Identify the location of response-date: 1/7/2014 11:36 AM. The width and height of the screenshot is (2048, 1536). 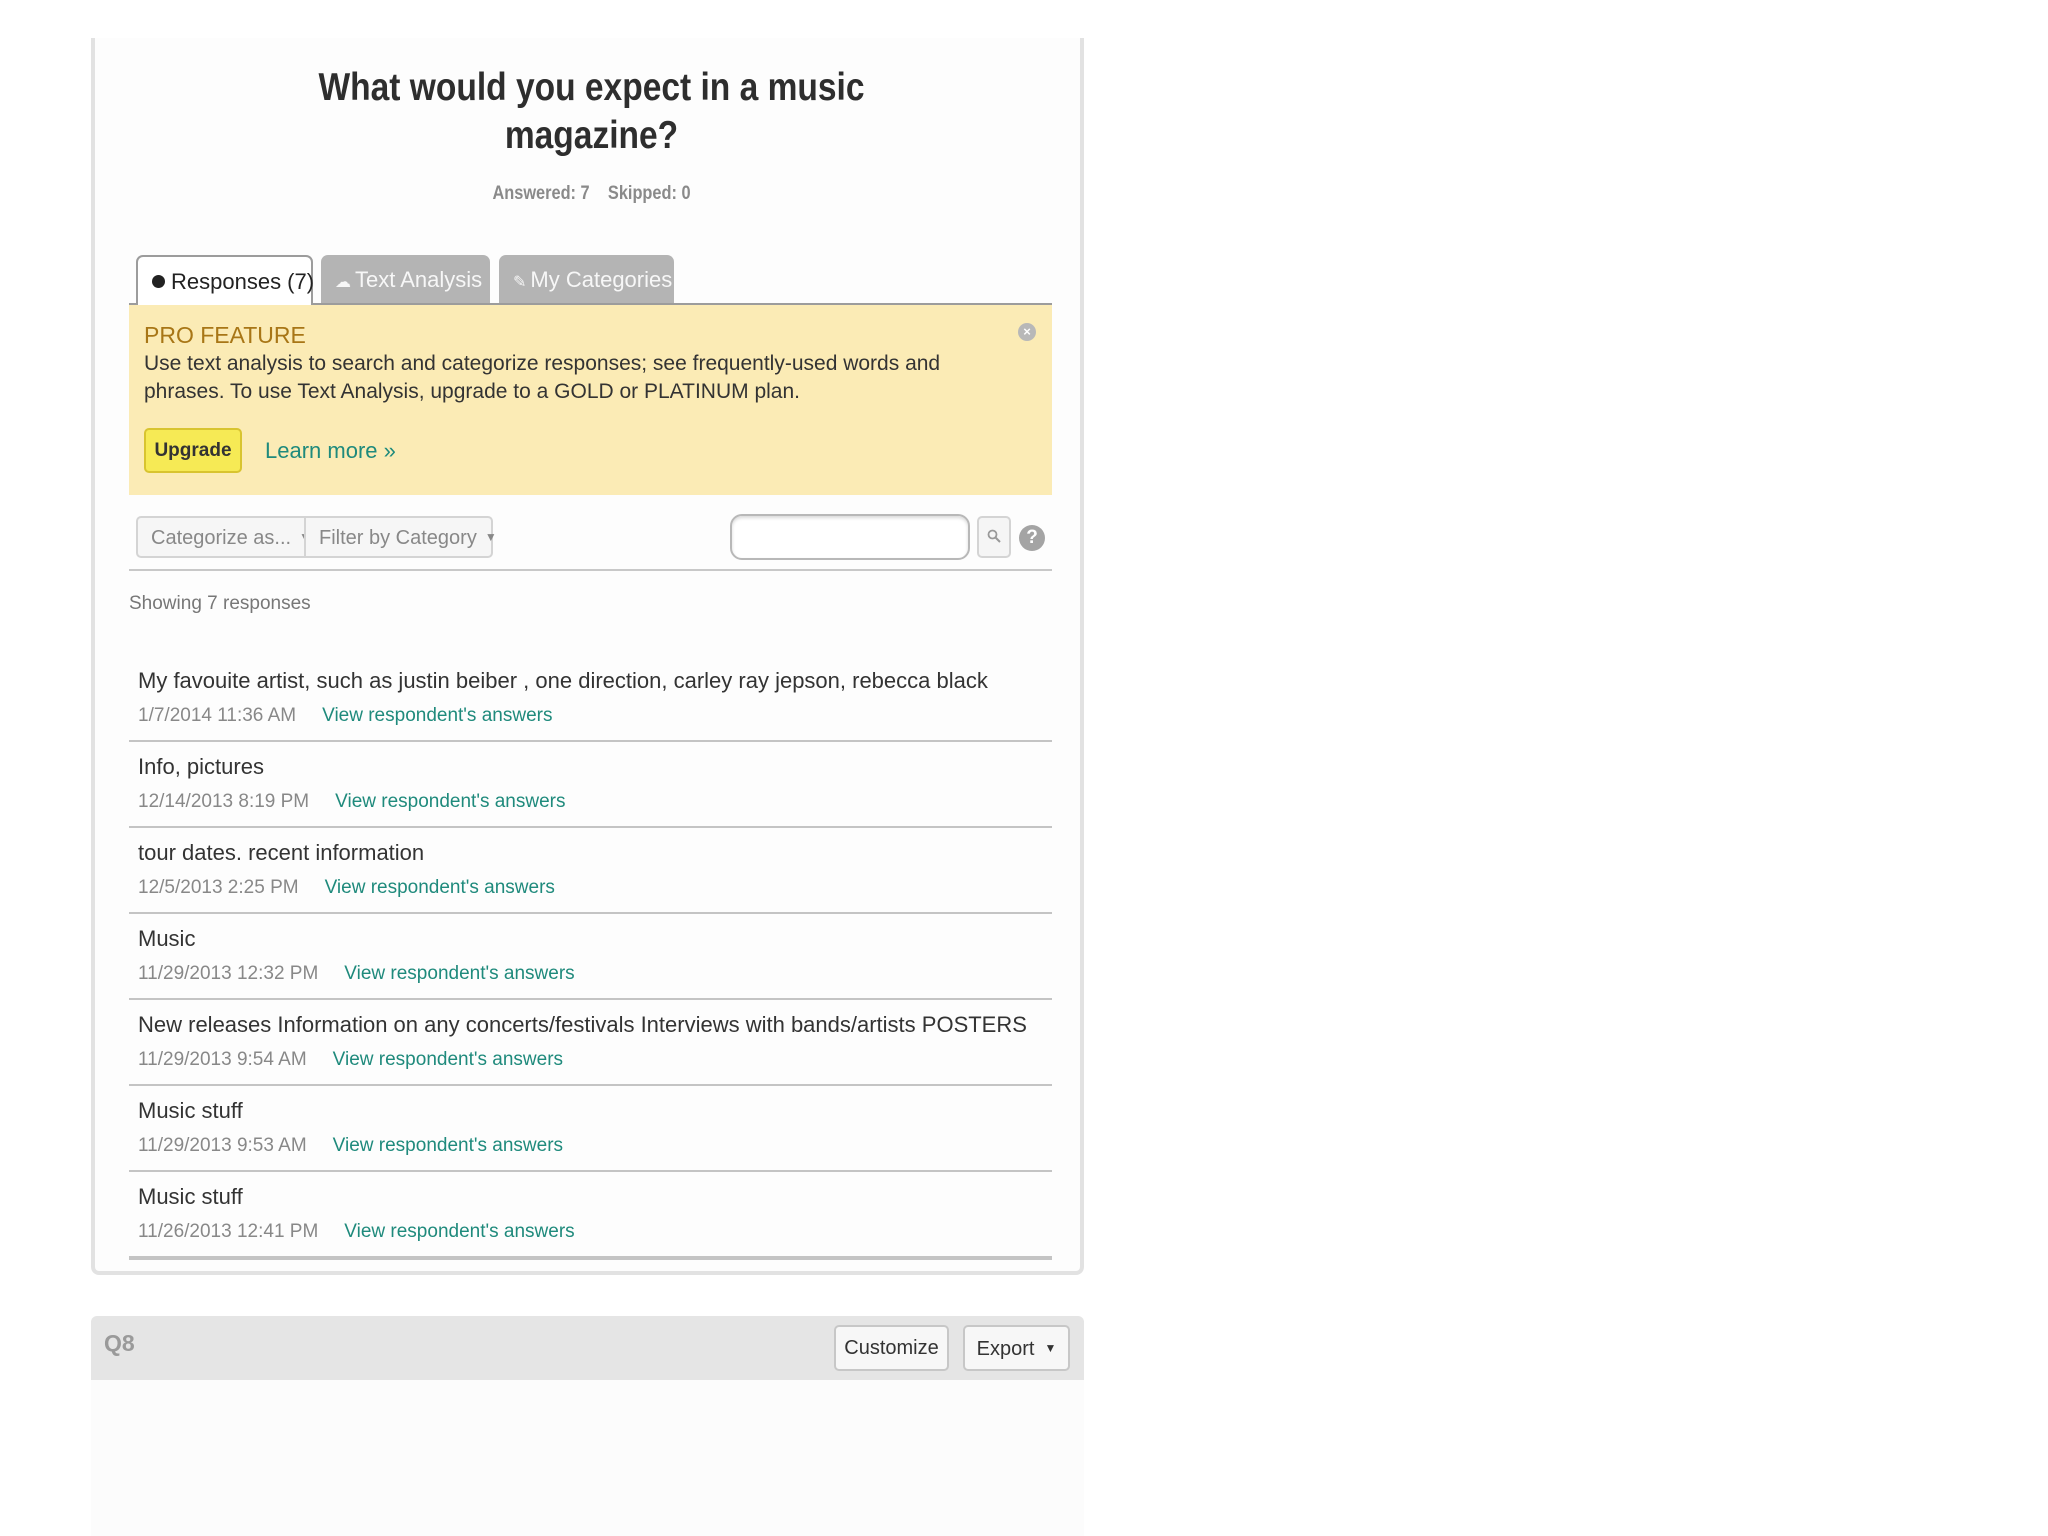
(217, 715).